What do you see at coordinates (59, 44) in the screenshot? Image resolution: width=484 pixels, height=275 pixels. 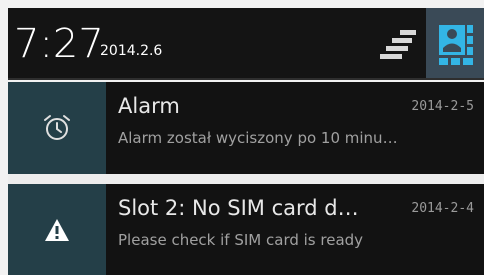 I see `clock-time: 7:27` at bounding box center [59, 44].